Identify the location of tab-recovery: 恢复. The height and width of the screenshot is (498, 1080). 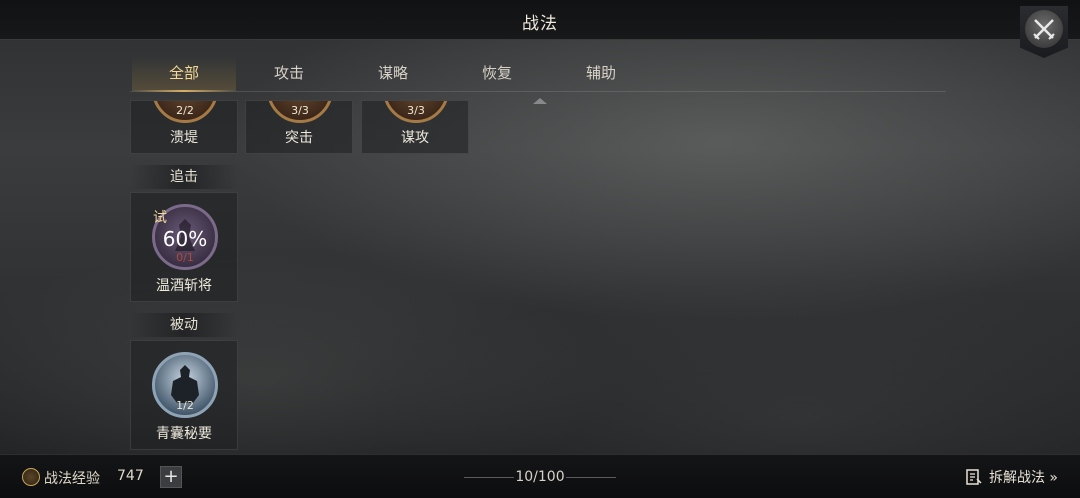
(497, 73).